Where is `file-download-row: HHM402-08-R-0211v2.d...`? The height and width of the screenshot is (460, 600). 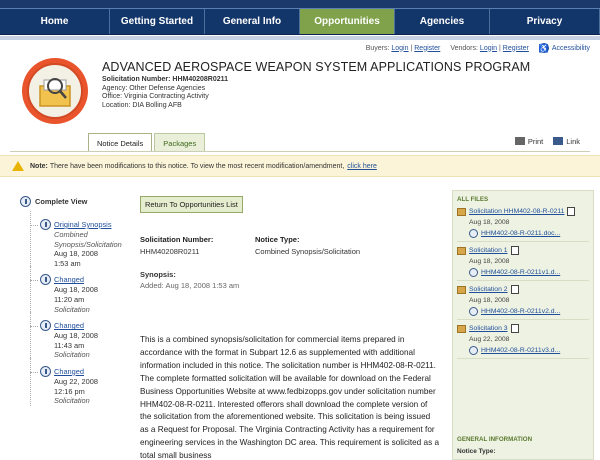 file-download-row: HHM402-08-R-0211v2.d... is located at coordinates (529, 311).